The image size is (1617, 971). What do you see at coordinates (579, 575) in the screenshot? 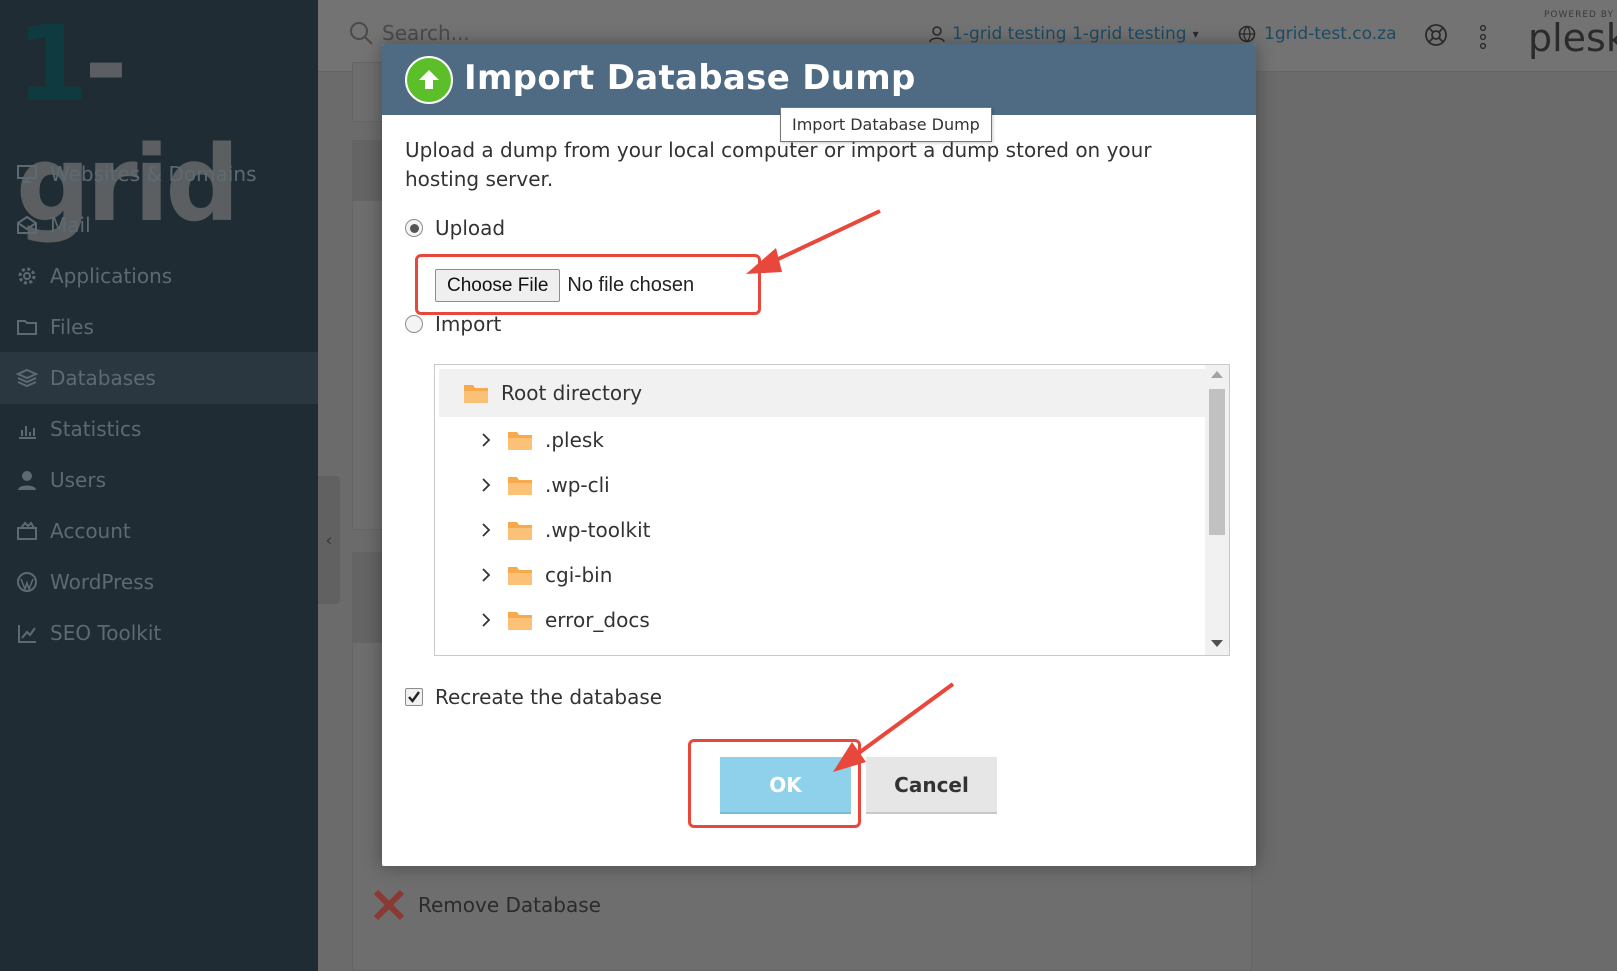
I see `tree-item-label: cgi-bin` at bounding box center [579, 575].